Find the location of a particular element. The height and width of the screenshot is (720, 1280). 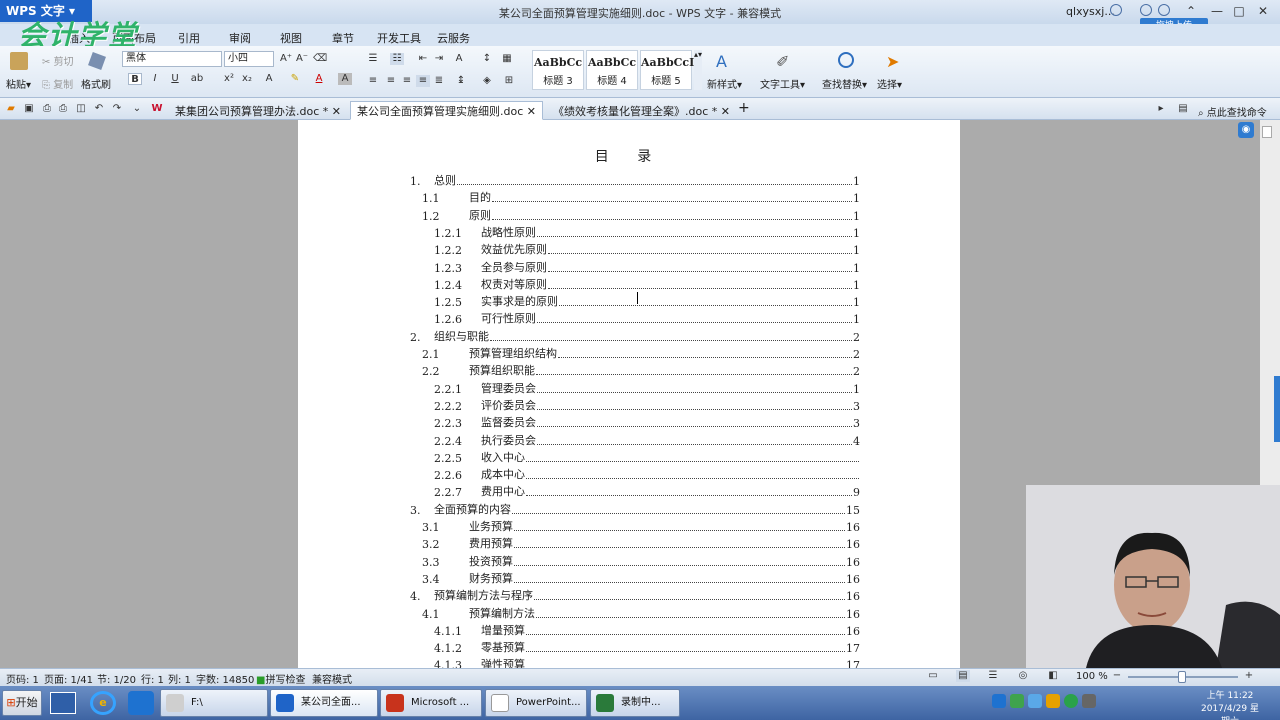

toc-entry: 1.2.3 全员参与原则 1 is located at coordinates (647, 268).